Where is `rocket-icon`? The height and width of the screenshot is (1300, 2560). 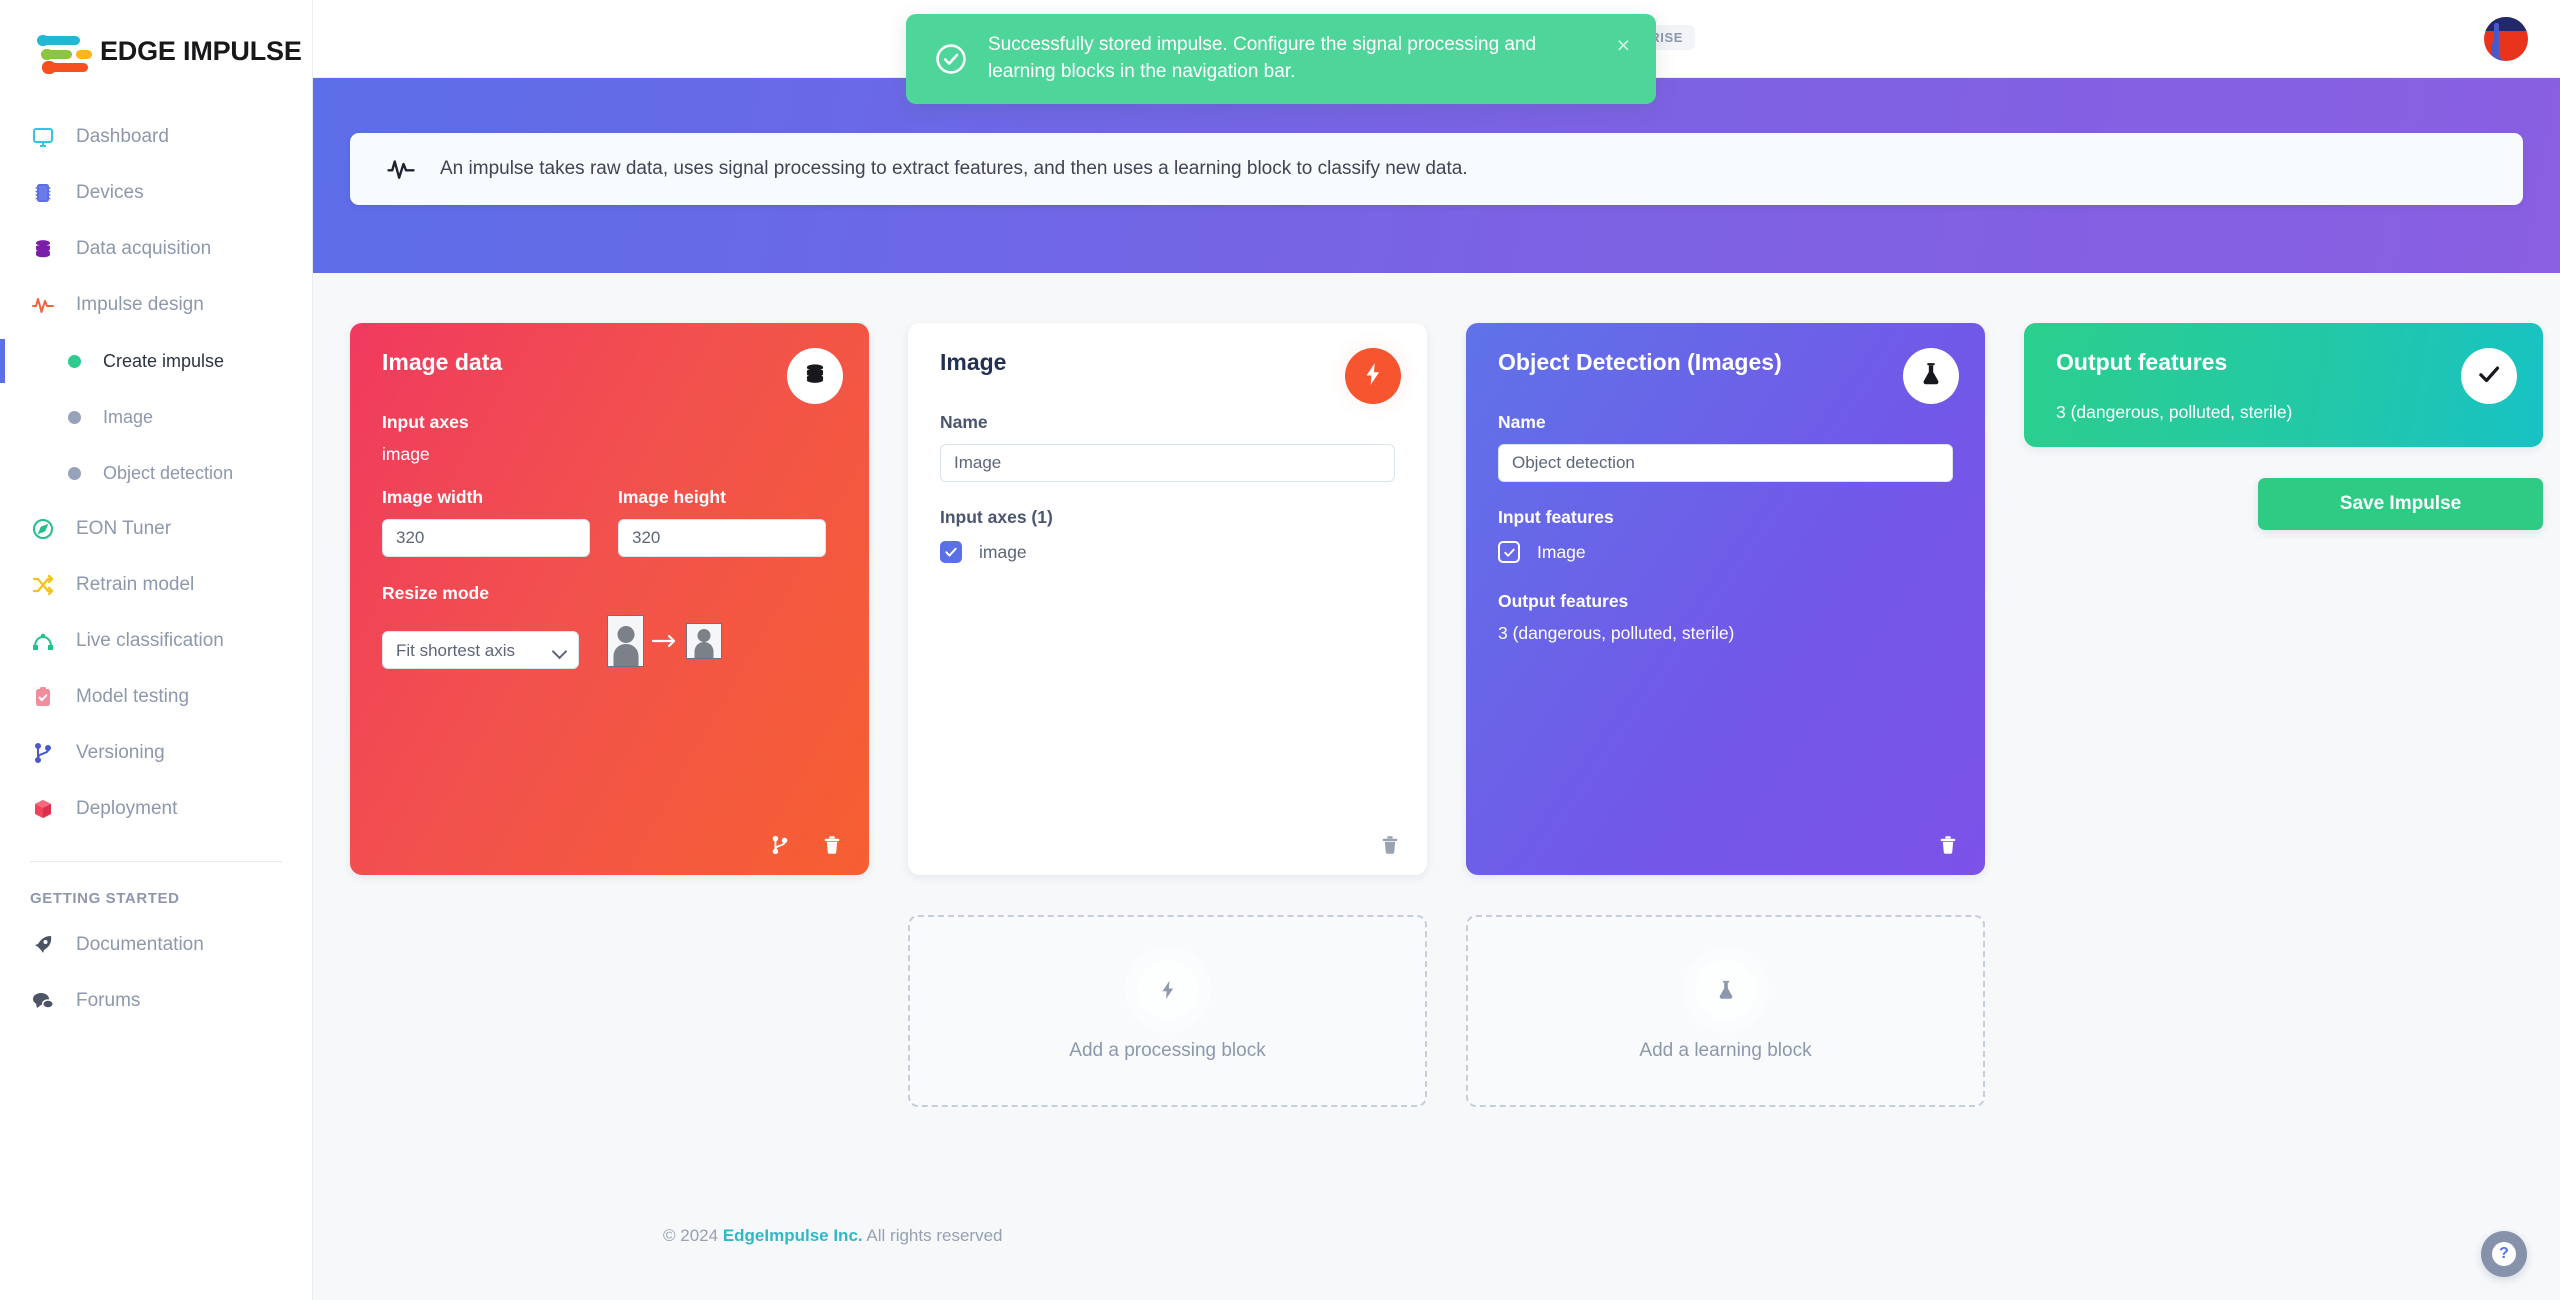
rocket-icon is located at coordinates (43, 945).